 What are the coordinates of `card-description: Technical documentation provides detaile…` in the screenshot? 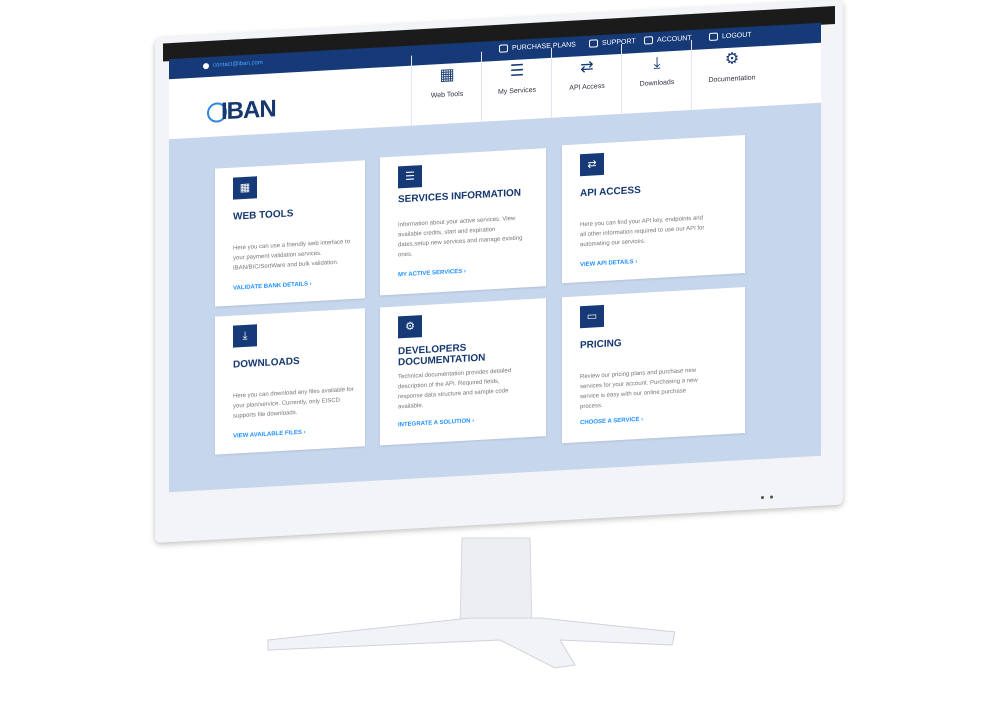 It's located at (455, 389).